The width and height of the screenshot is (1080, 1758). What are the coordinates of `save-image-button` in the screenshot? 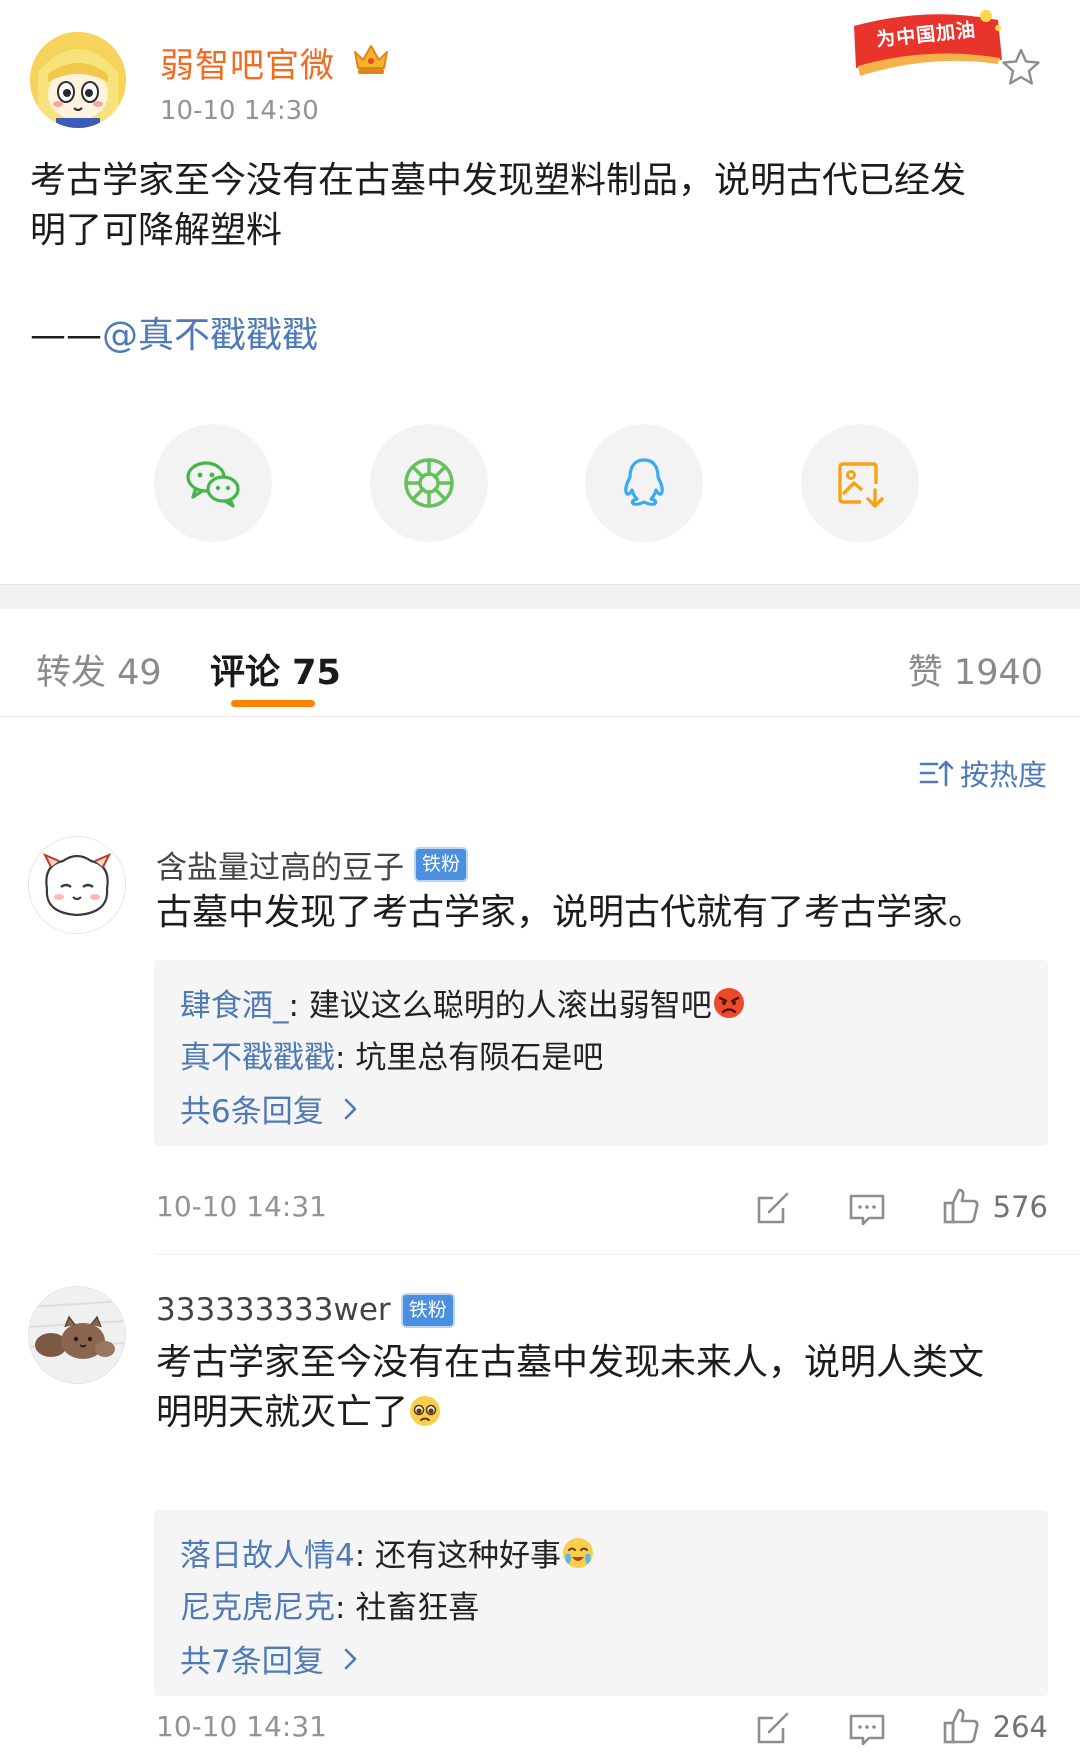 It's located at (860, 483).